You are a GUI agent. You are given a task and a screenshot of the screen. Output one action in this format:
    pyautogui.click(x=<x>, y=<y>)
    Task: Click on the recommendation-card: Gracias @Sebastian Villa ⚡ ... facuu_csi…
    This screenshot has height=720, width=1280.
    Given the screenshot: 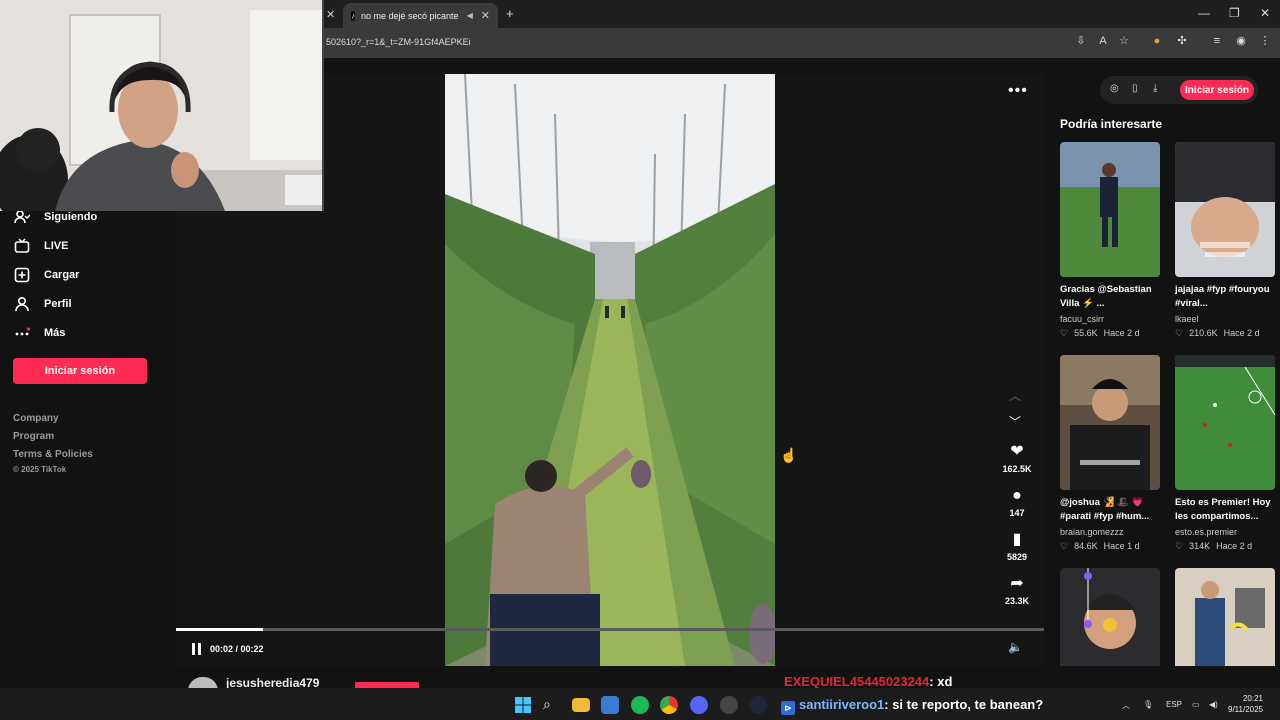 What is the action you would take?
    pyautogui.click(x=1110, y=240)
    